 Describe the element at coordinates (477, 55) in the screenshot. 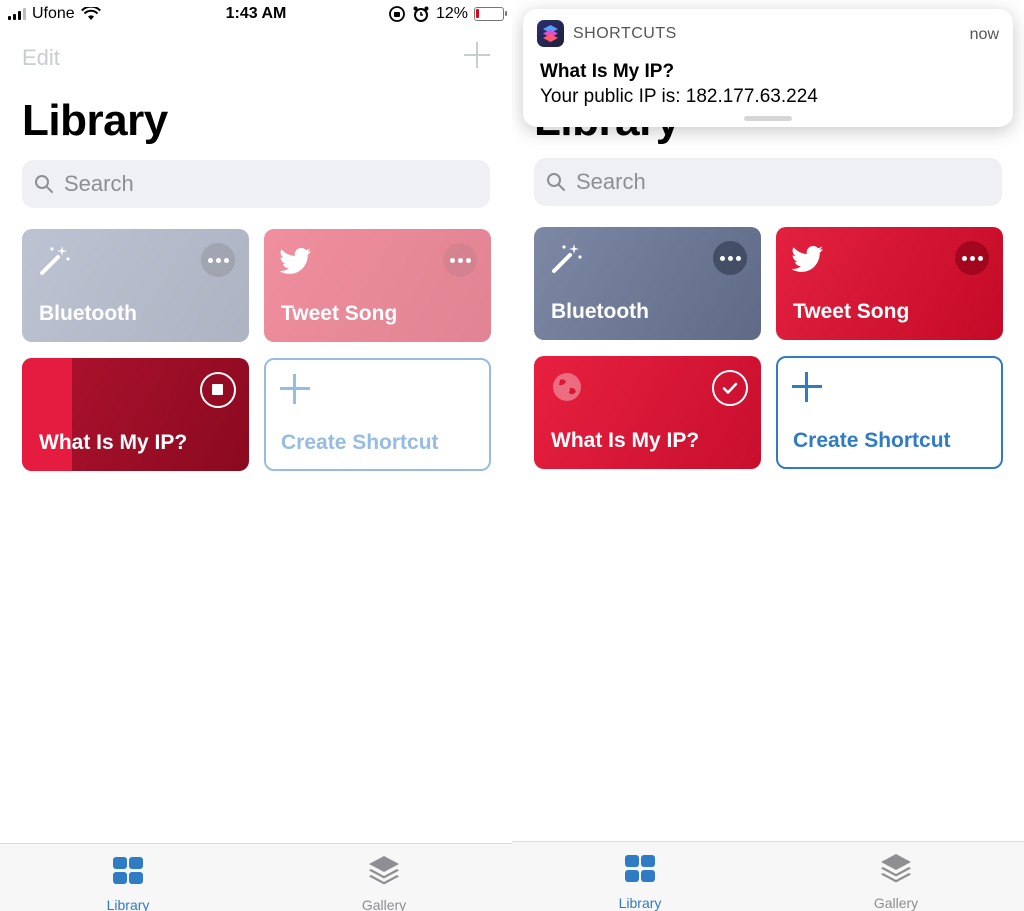

I see `add-shortcut-button` at that location.